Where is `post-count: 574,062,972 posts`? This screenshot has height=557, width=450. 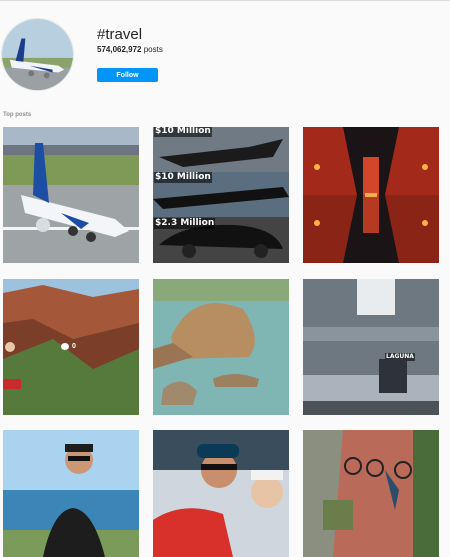 post-count: 574,062,972 posts is located at coordinates (130, 49).